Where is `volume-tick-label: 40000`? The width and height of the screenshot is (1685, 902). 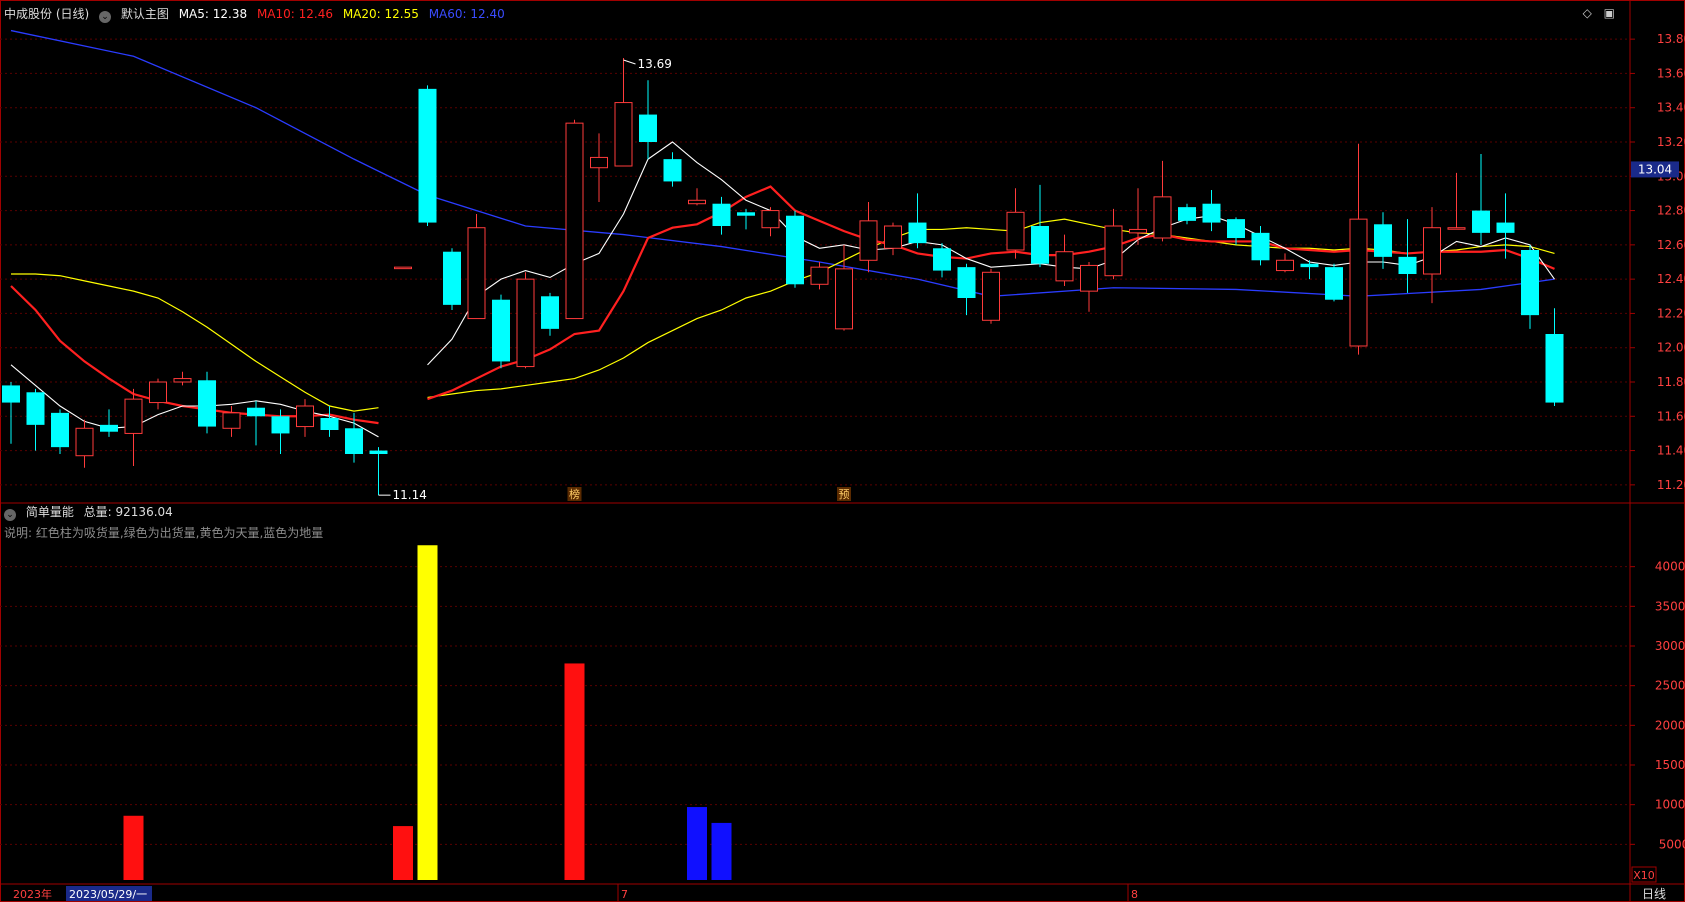 volume-tick-label: 40000 is located at coordinates (1670, 567).